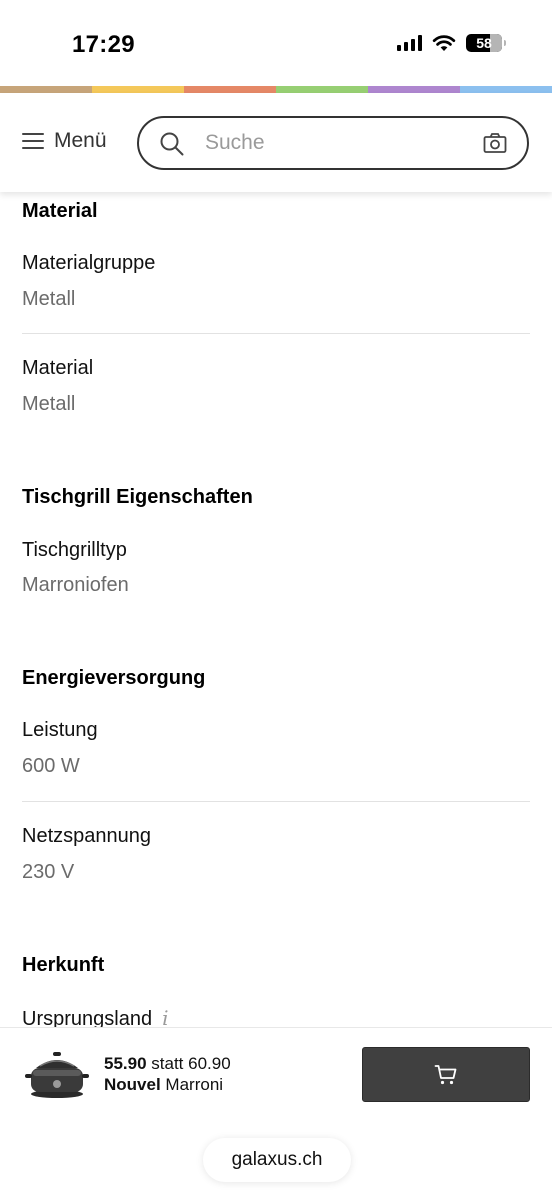  I want to click on property-label-tischgrilltyp: Tischgrilltyp, so click(74, 550).